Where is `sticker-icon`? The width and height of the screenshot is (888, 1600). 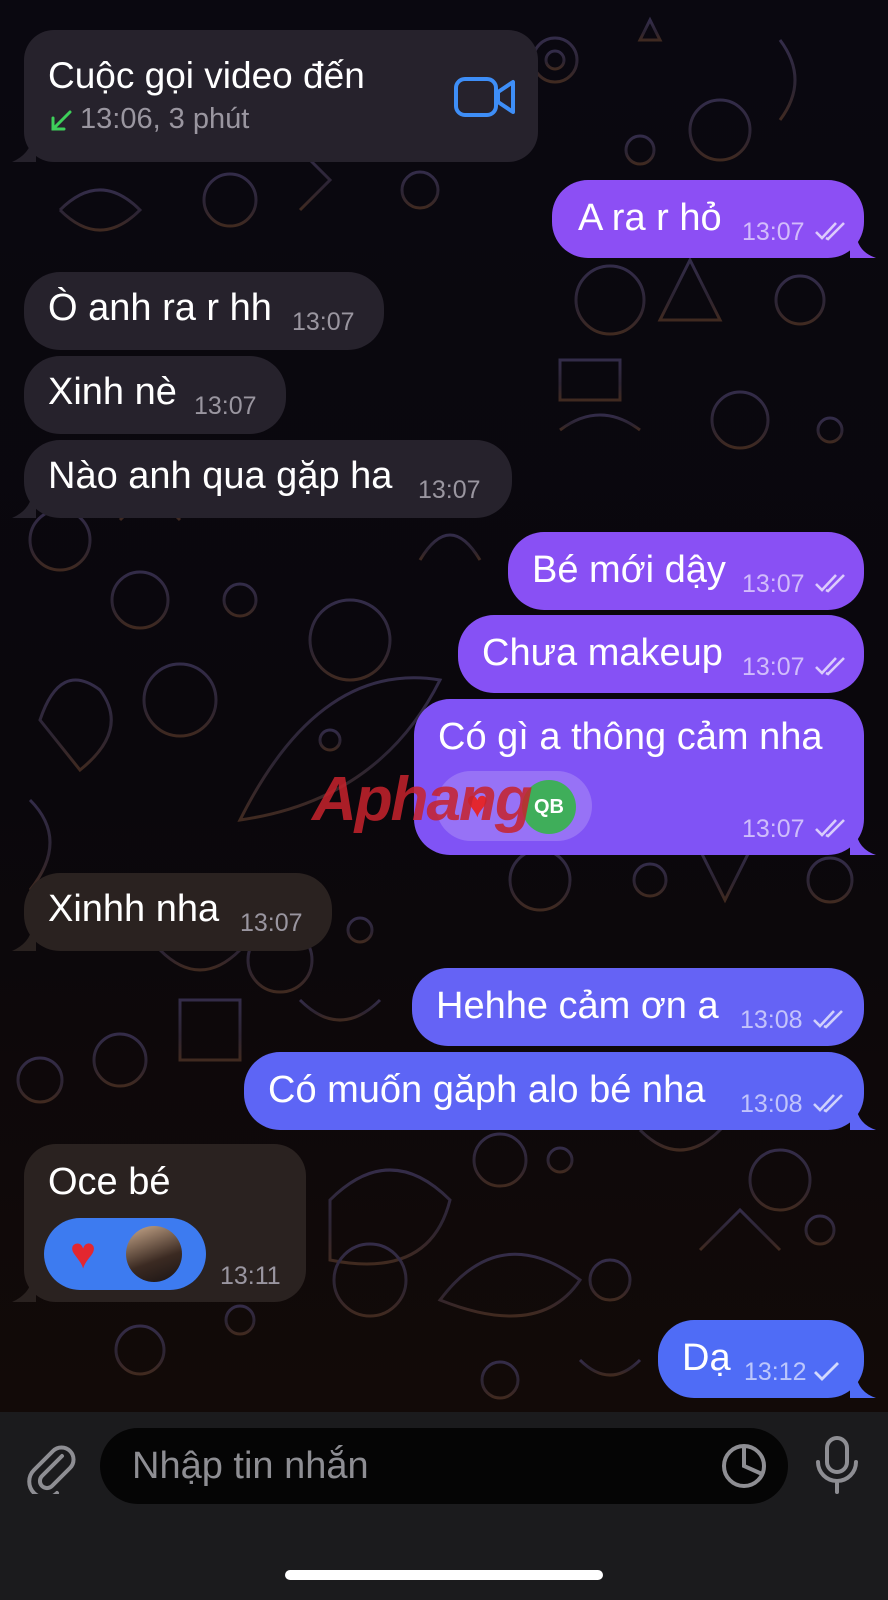 sticker-icon is located at coordinates (744, 1466).